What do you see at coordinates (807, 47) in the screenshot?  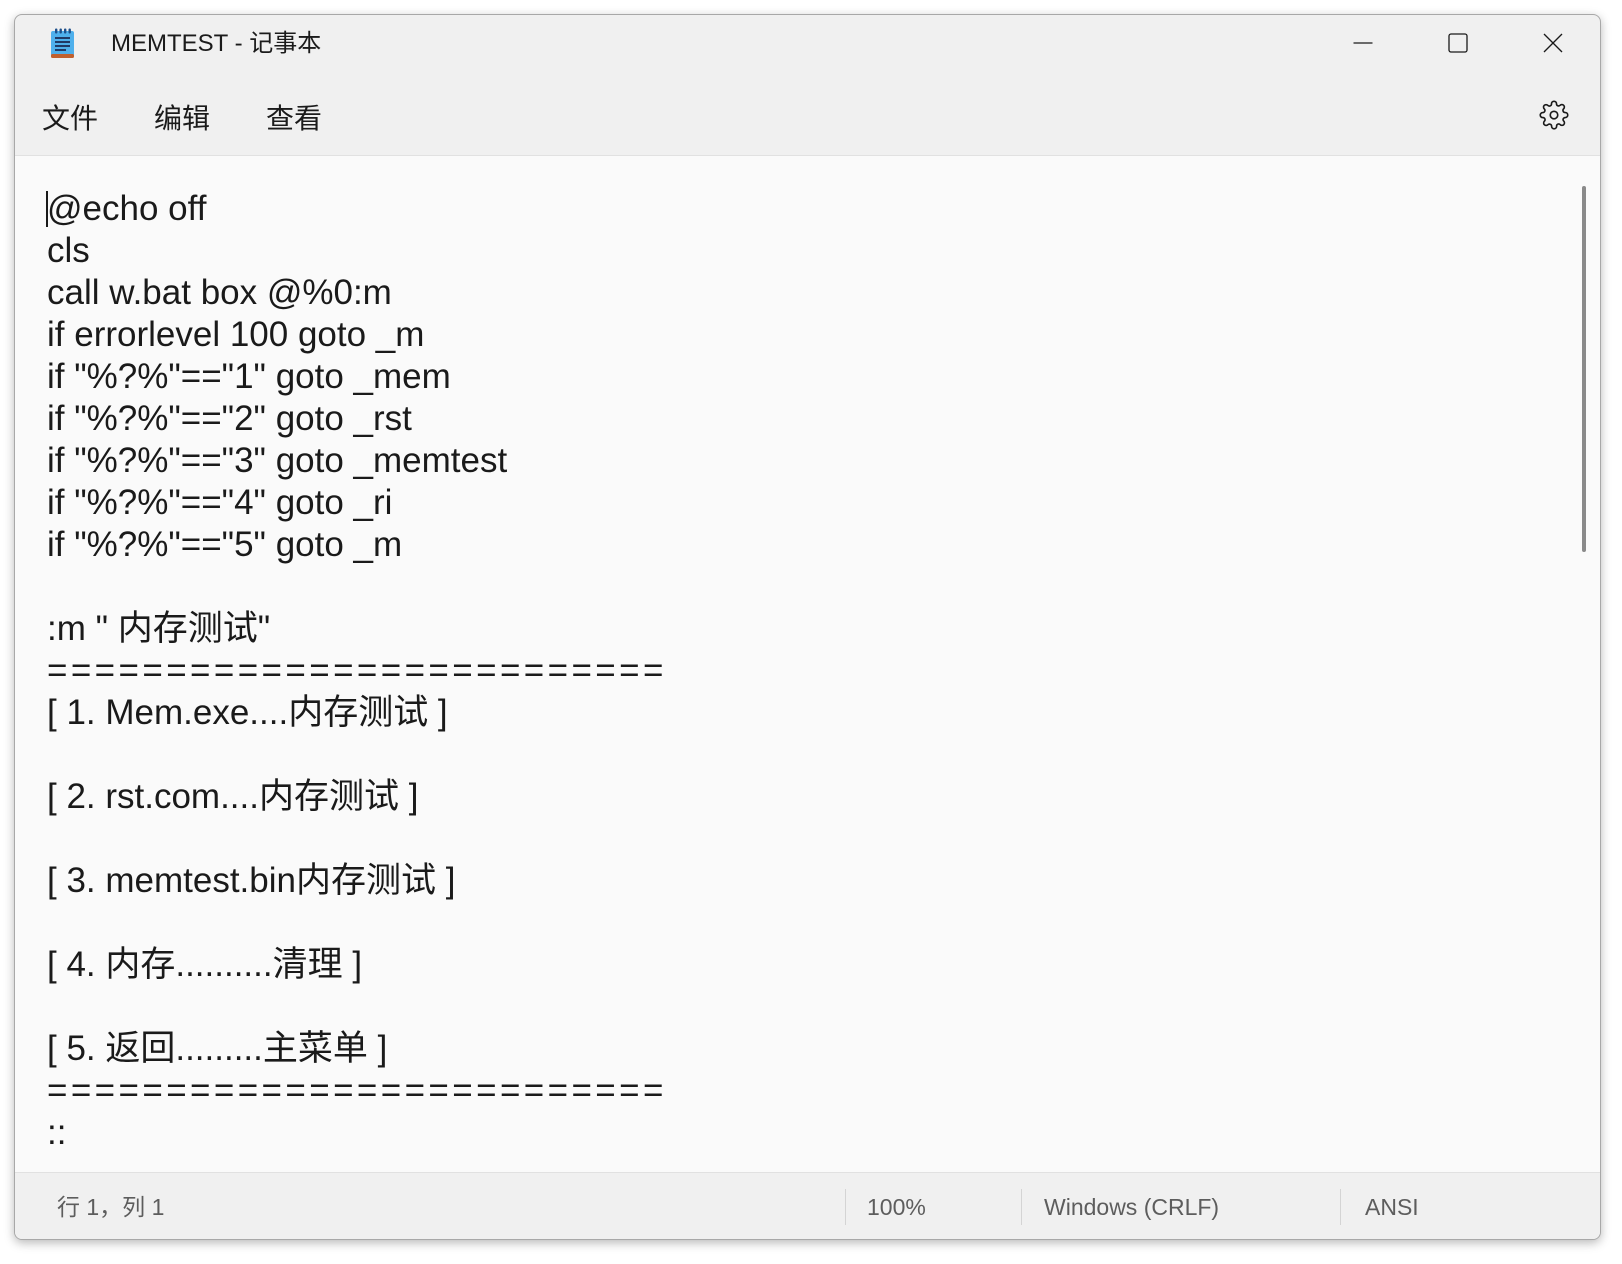 I see `title-bar: MEMTEST - 记事本` at bounding box center [807, 47].